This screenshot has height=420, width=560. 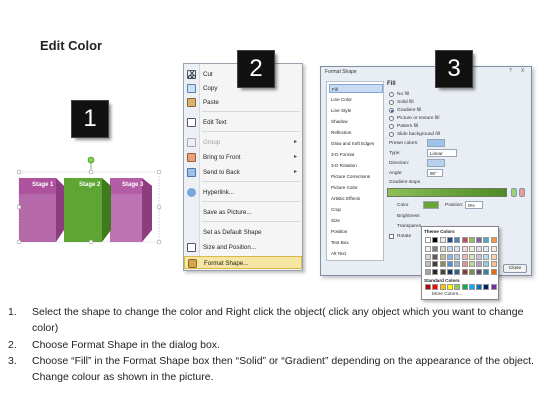 I want to click on remove-stop-icon, so click(x=522, y=192).